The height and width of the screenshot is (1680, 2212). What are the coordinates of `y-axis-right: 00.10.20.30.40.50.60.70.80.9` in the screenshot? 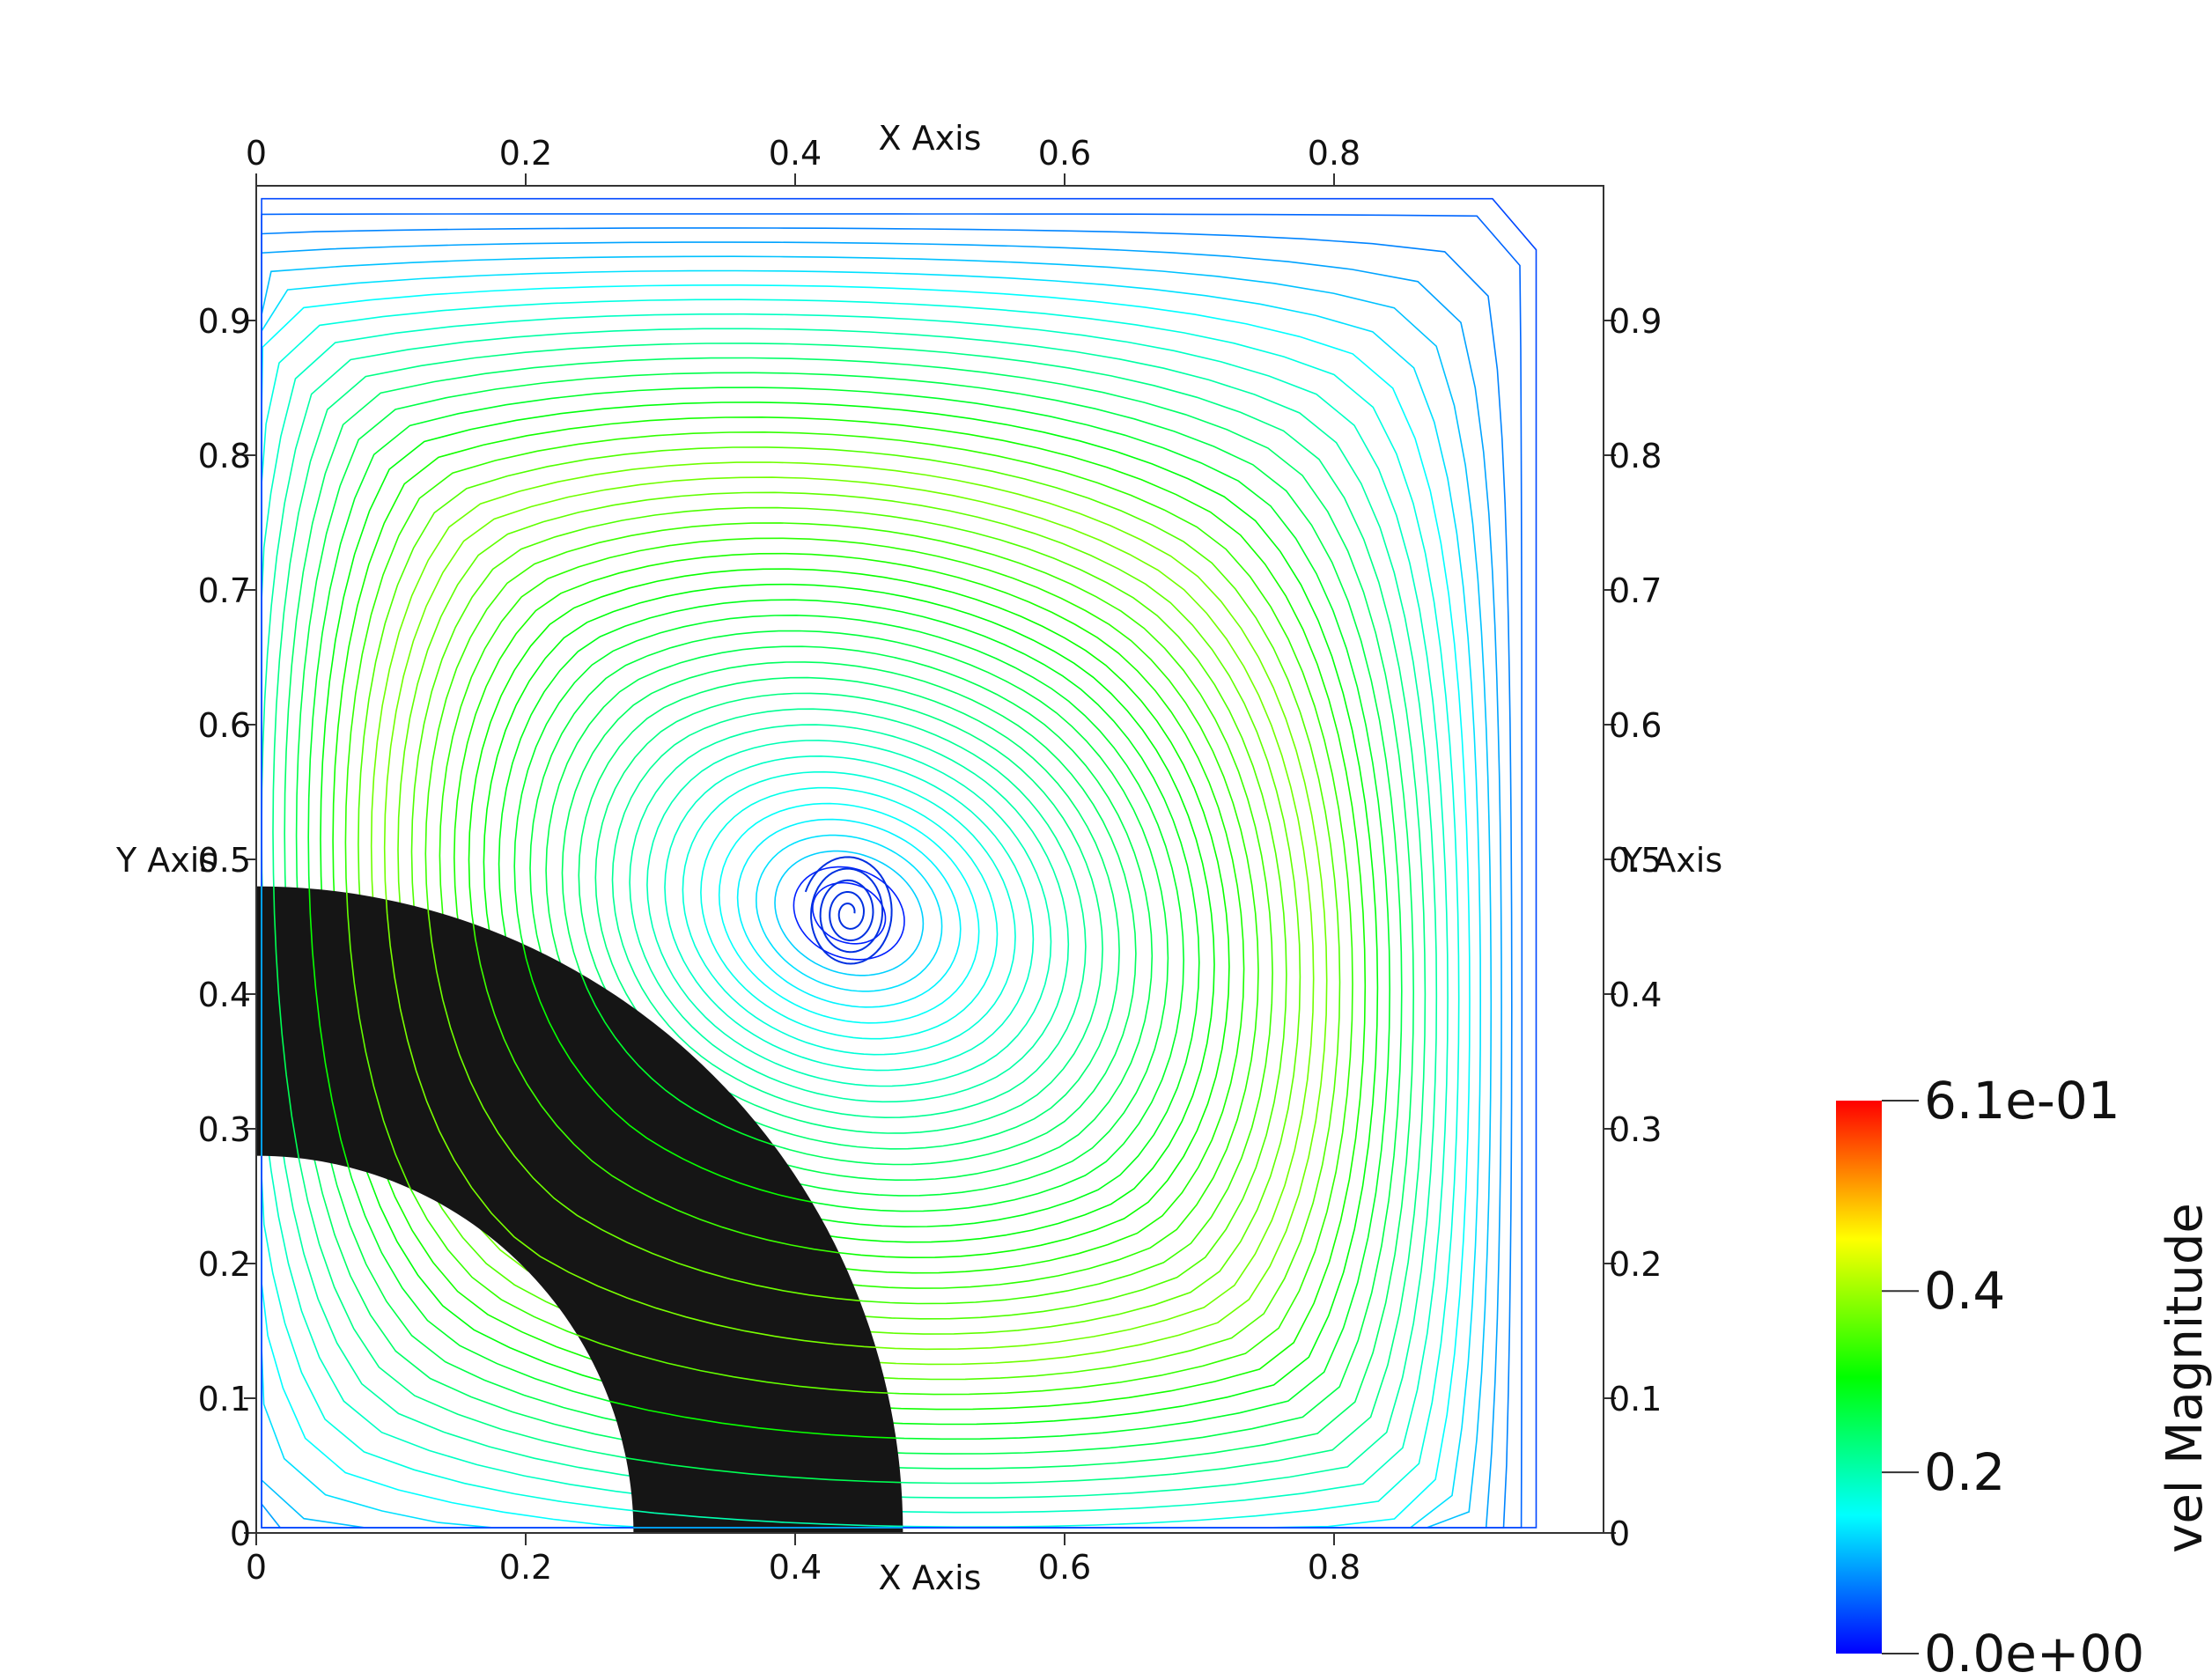 It's located at (1633, 927).